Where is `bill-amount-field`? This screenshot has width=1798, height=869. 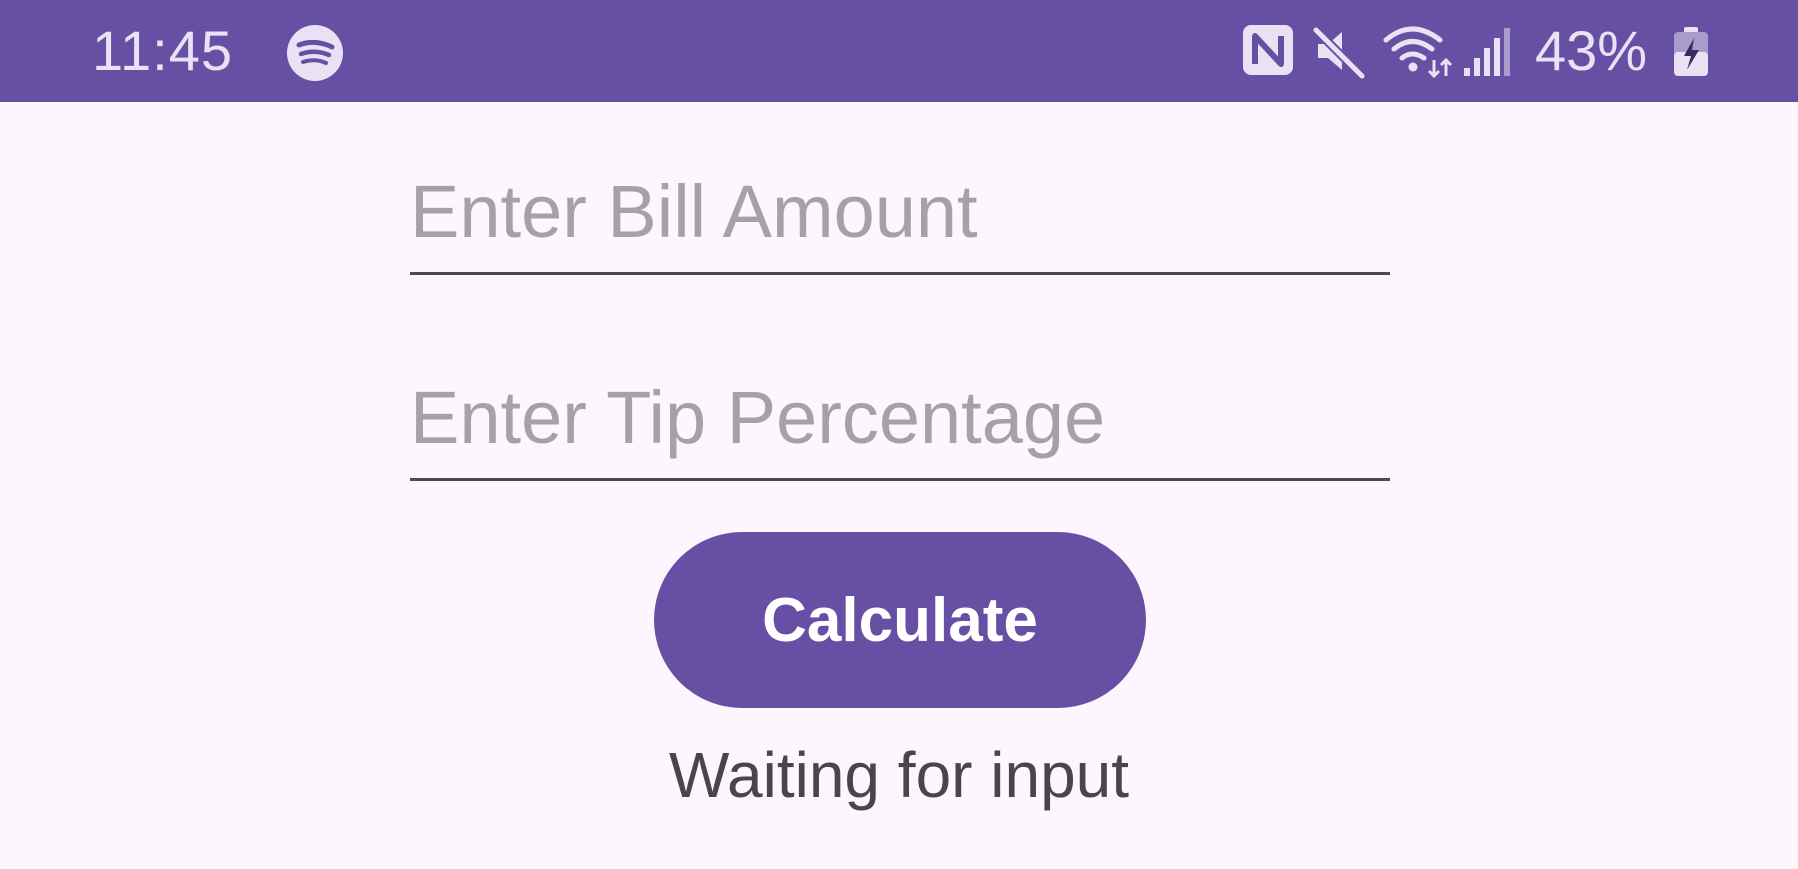
bill-amount-field is located at coordinates (900, 216).